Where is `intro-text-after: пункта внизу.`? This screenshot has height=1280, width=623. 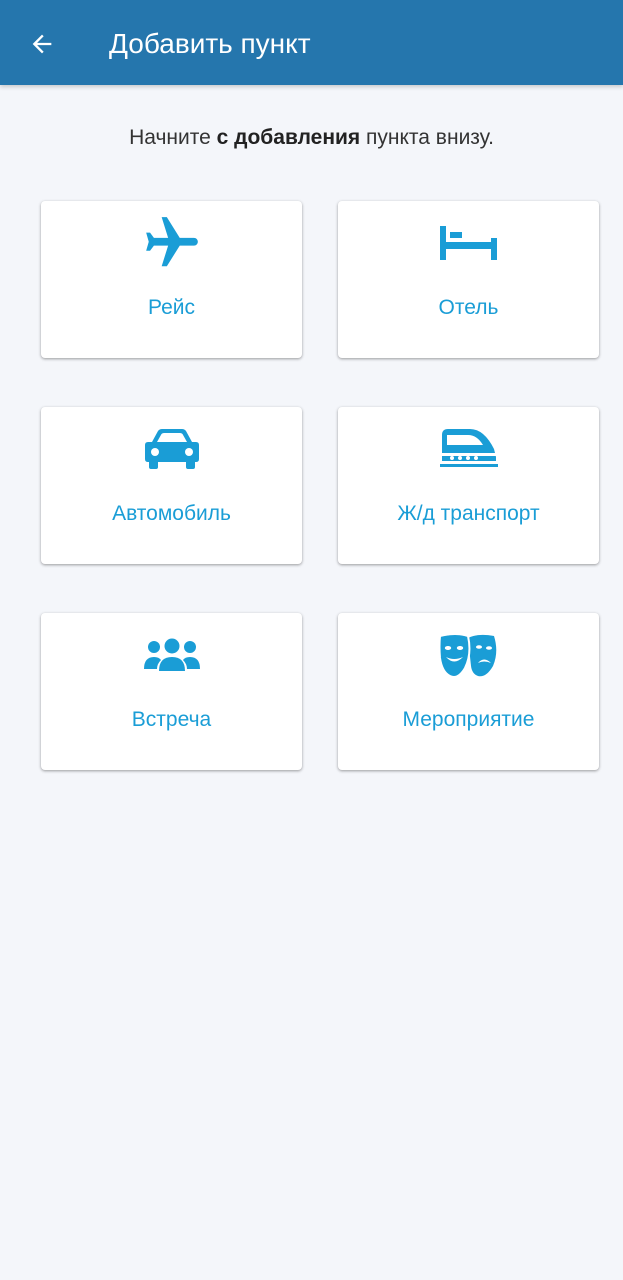 intro-text-after: пункта внизу. is located at coordinates (427, 137).